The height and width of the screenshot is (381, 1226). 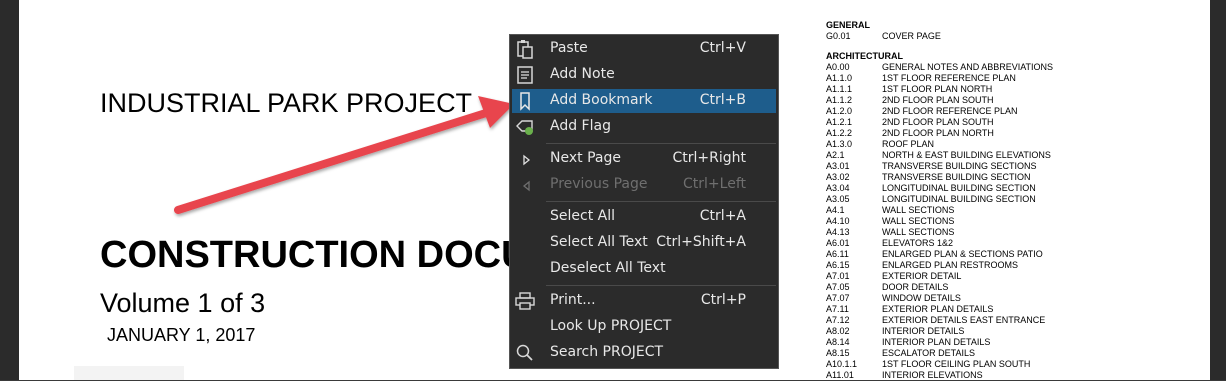 I want to click on sheet-code: A2.1, so click(x=835, y=155).